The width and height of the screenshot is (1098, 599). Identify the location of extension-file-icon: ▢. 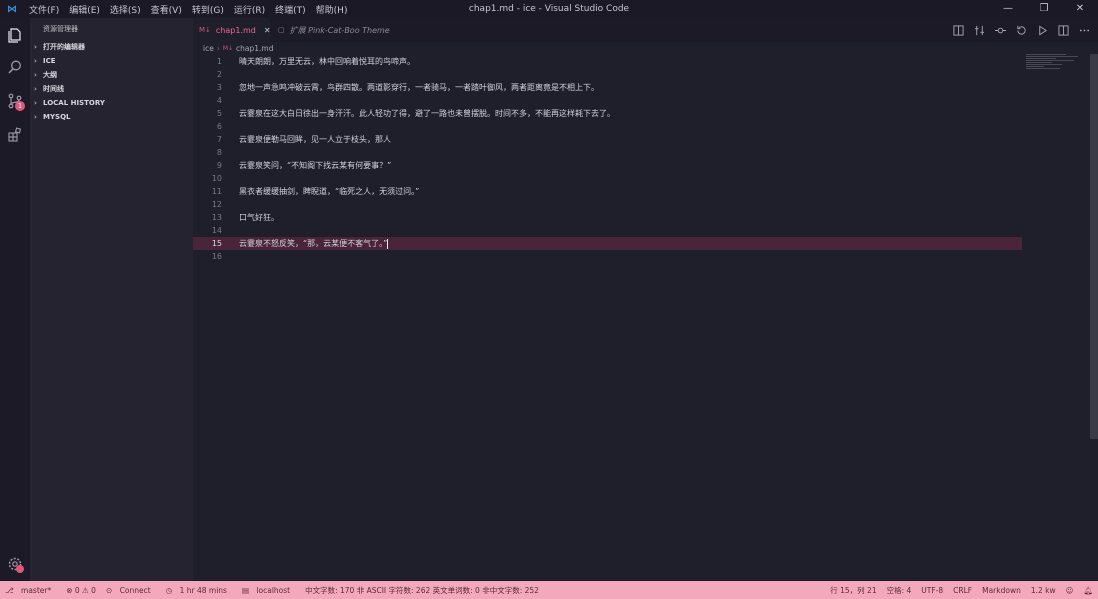
(281, 30).